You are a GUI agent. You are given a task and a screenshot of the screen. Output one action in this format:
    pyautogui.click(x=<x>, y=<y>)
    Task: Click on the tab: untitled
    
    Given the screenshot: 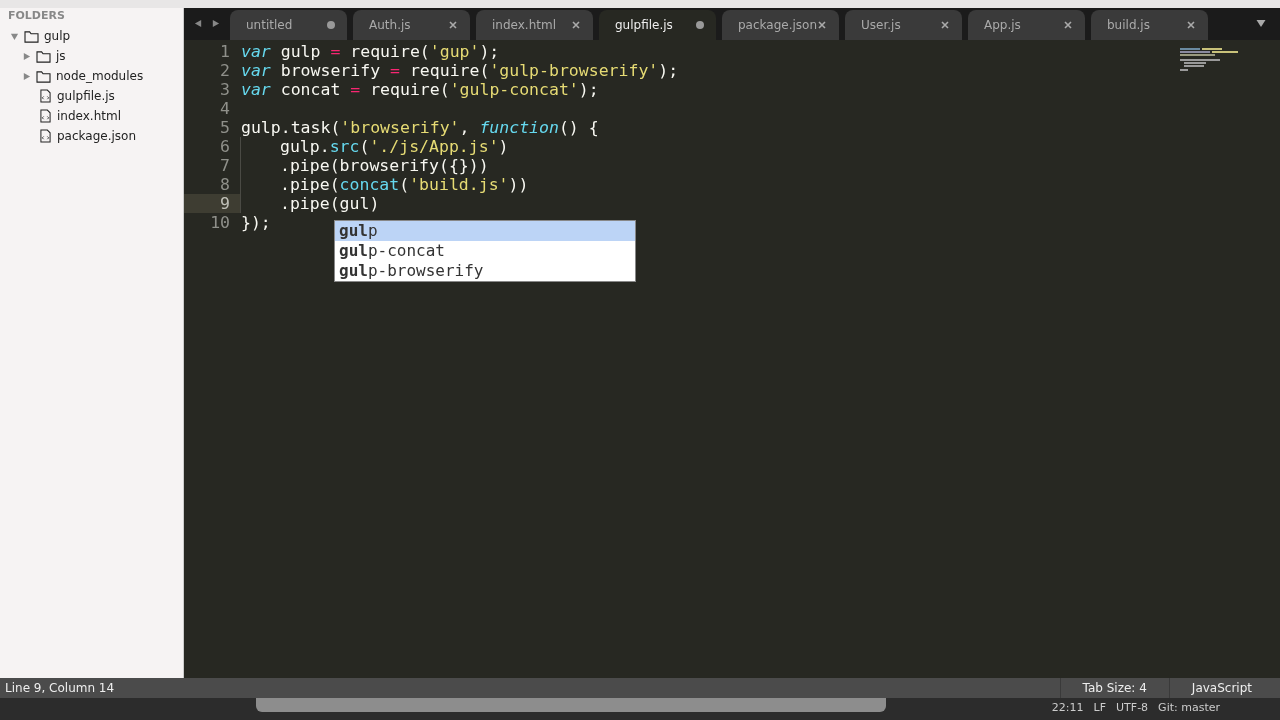 What is the action you would take?
    pyautogui.click(x=288, y=25)
    